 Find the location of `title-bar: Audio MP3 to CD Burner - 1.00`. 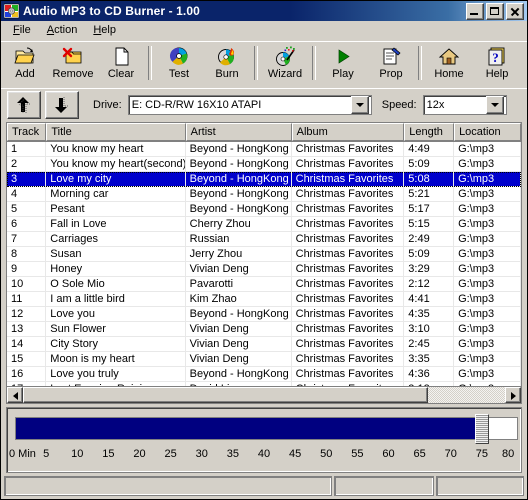

title-bar: Audio MP3 to CD Burner - 1.00 is located at coordinates (264, 11).